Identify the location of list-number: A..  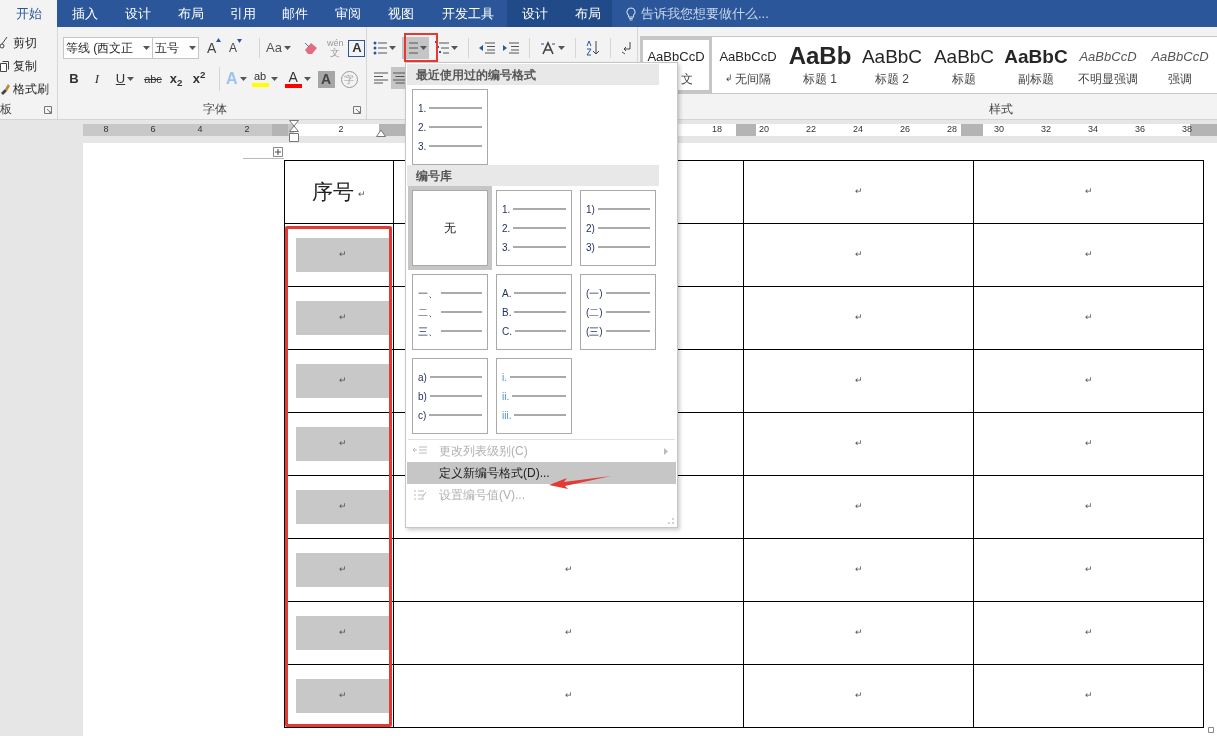
(507, 293).